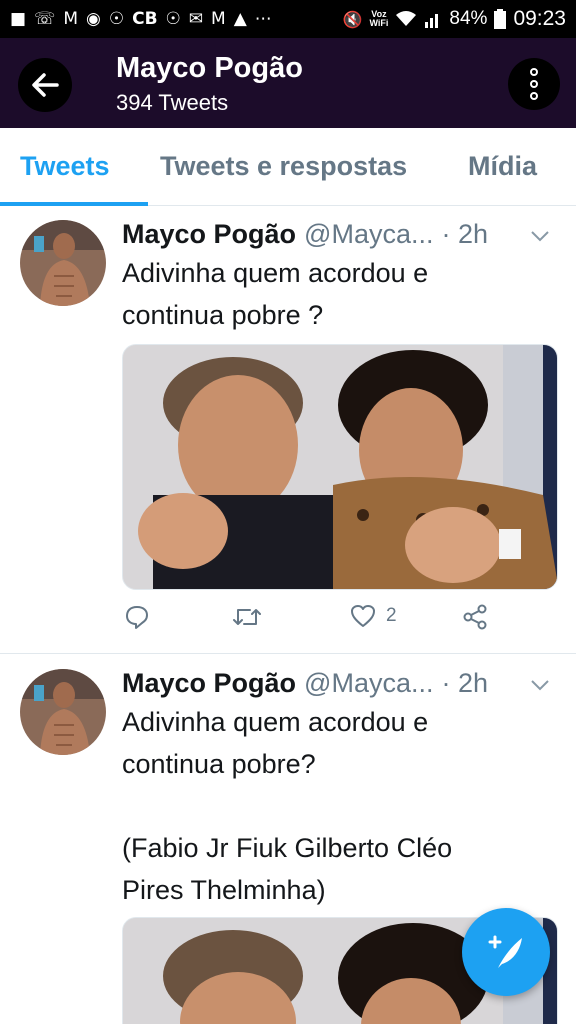 The width and height of the screenshot is (576, 1024). I want to click on header-titles: Mayco Pogão 394 Tweets, so click(209, 84).